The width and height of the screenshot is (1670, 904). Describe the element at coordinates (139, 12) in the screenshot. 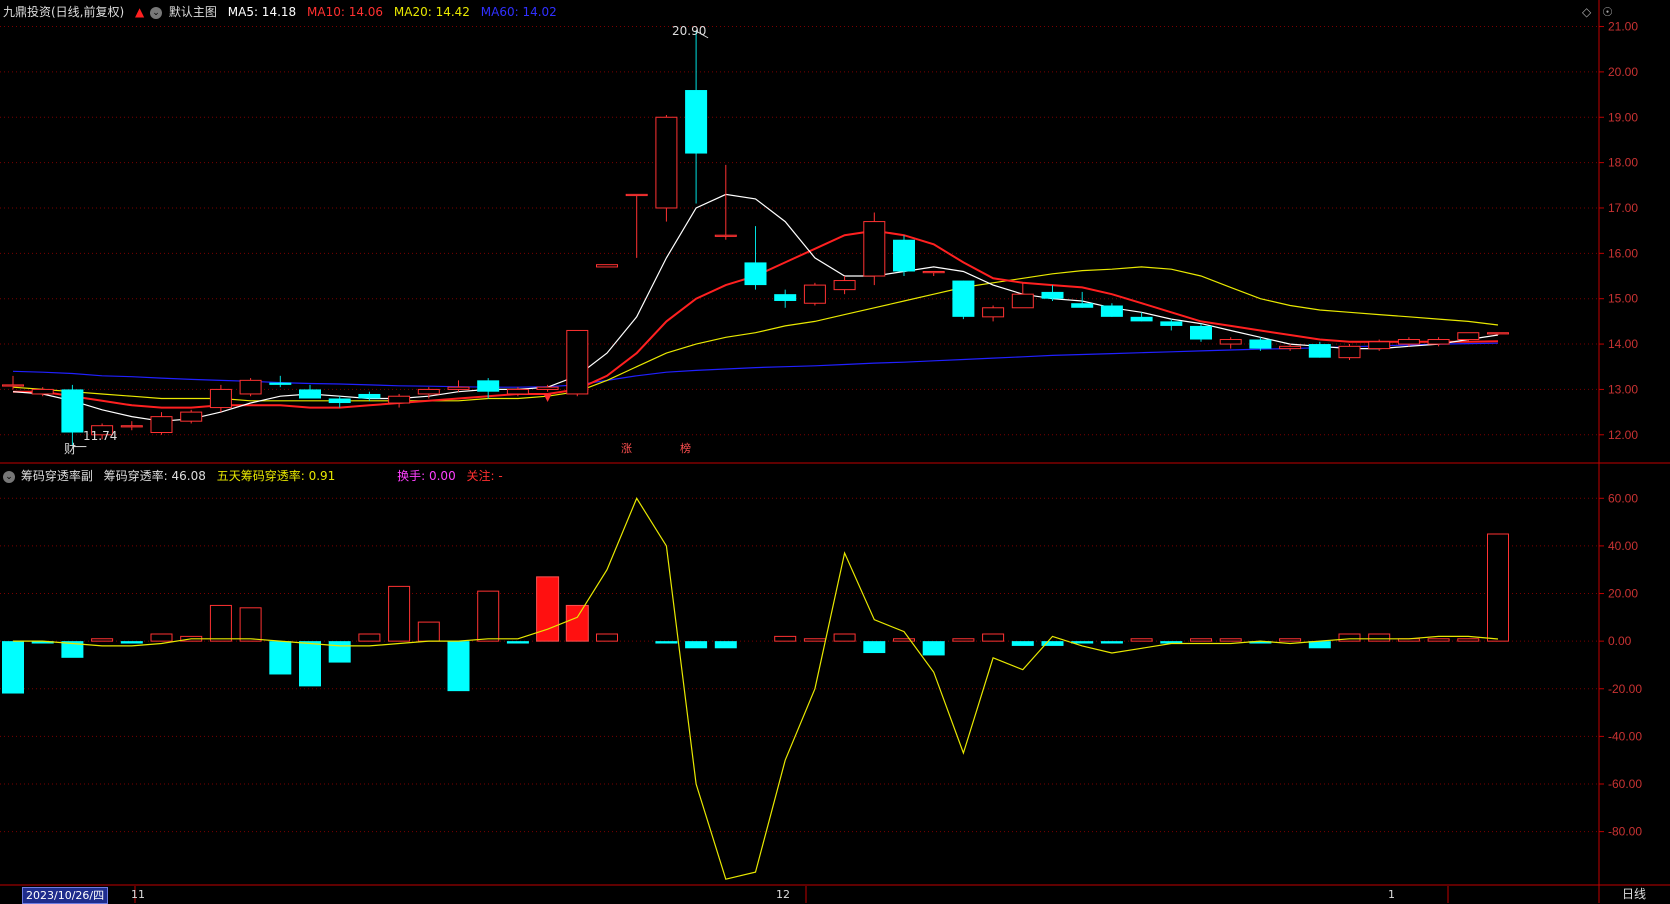

I see `red-up-arrow-icon: ▲` at that location.